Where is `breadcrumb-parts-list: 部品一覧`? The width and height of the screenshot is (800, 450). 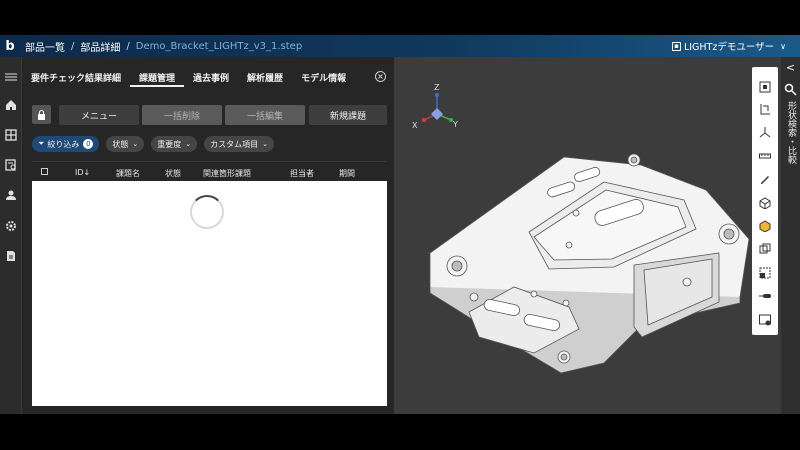
breadcrumb-parts-list: 部品一覧 is located at coordinates (45, 46).